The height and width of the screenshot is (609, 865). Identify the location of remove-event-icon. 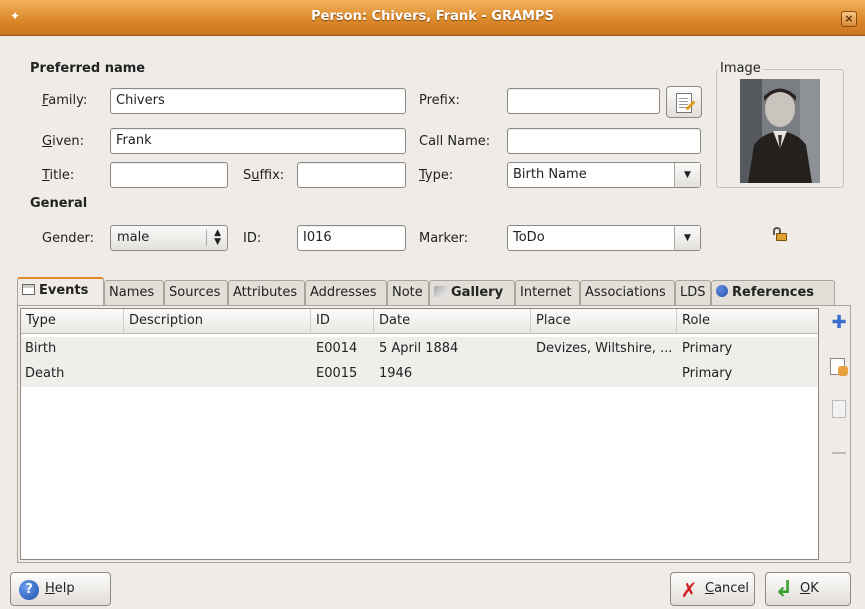
(839, 453).